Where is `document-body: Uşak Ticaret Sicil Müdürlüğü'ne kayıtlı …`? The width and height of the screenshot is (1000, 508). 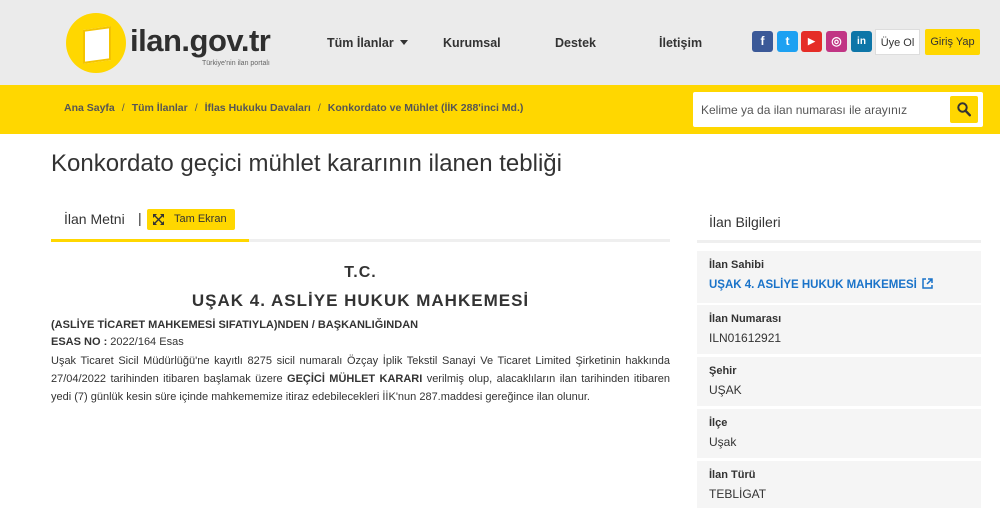
document-body: Uşak Ticaret Sicil Müdürlüğü'ne kayıtlı … is located at coordinates (360, 379).